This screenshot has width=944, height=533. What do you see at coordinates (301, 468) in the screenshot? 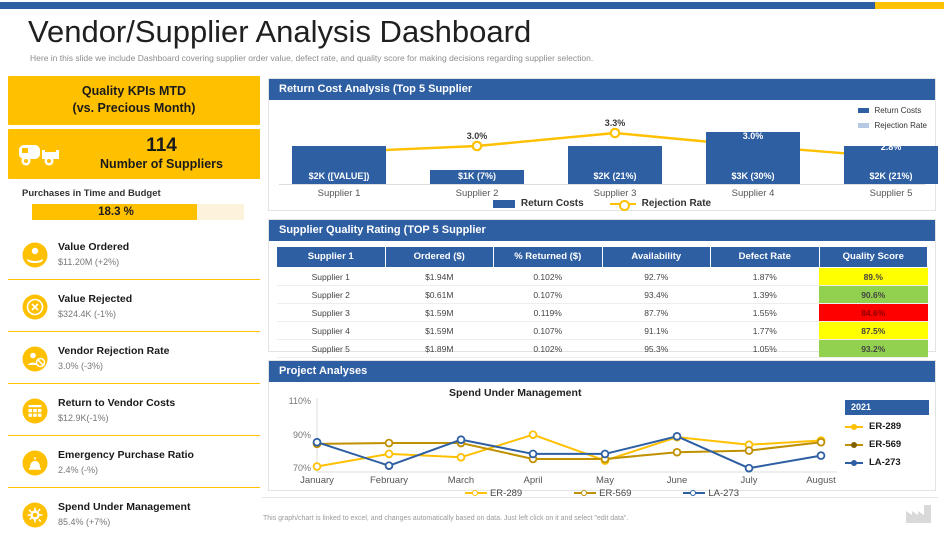
I see `y-axis-tick-label: 70%` at bounding box center [301, 468].